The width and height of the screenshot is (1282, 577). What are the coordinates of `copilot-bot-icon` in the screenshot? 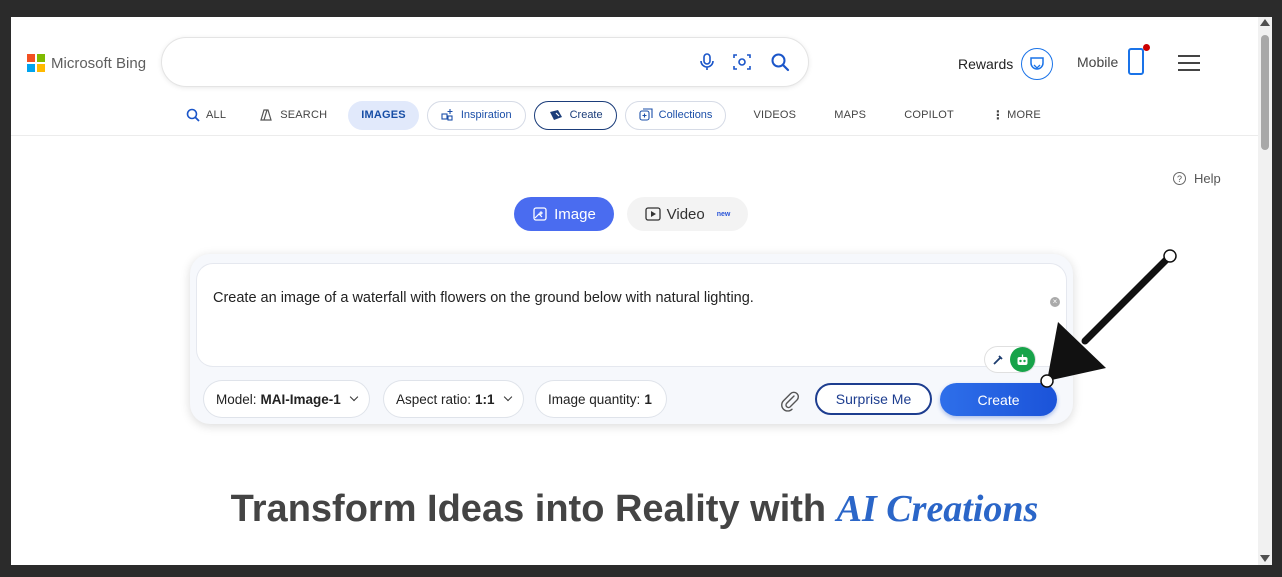 It's located at (1022, 359).